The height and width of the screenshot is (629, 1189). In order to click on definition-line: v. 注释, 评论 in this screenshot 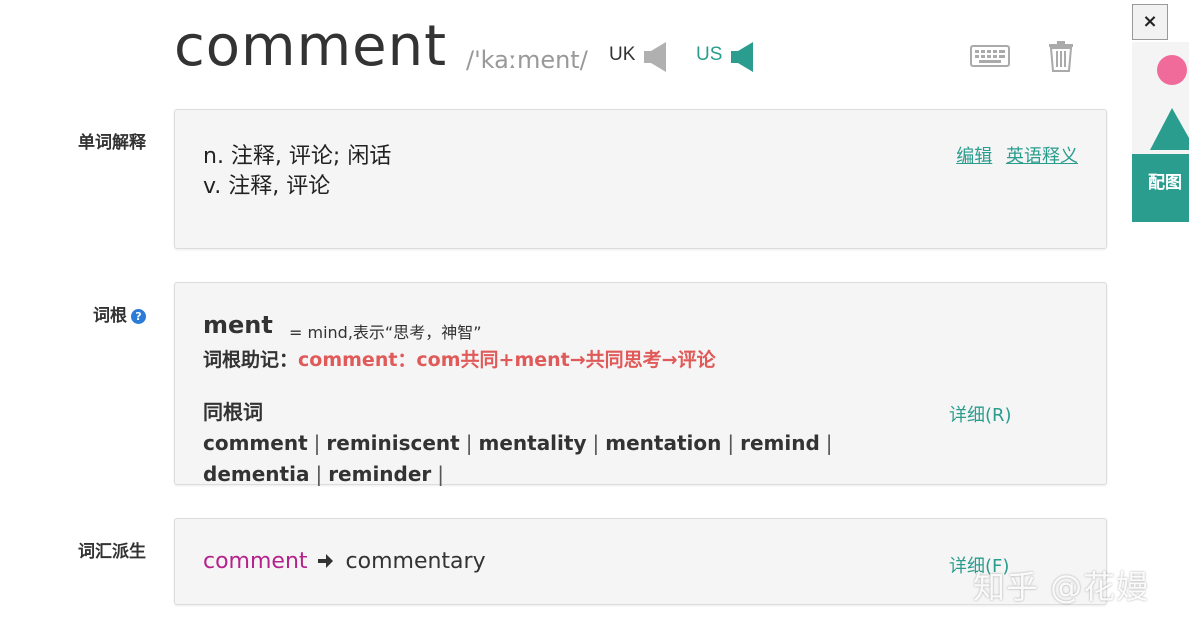, I will do `click(267, 186)`.